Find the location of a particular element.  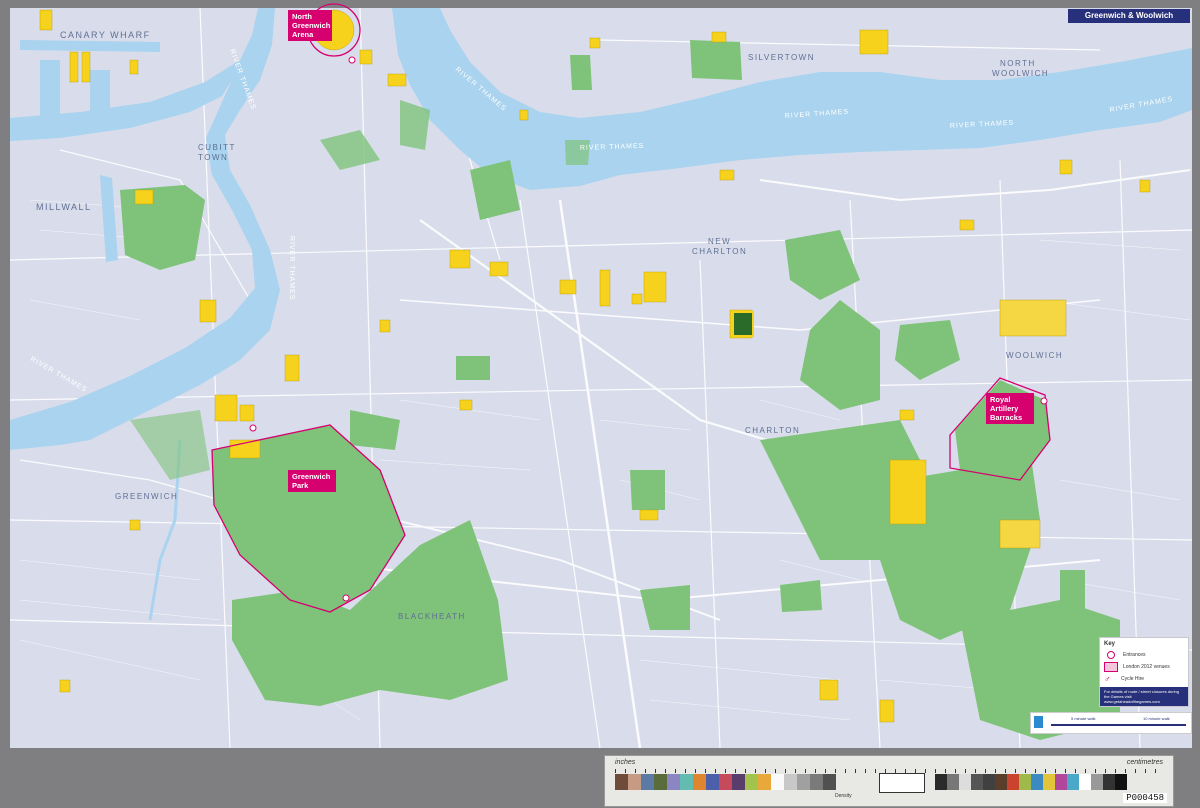

key-title: Key is located at coordinates (1110, 644).